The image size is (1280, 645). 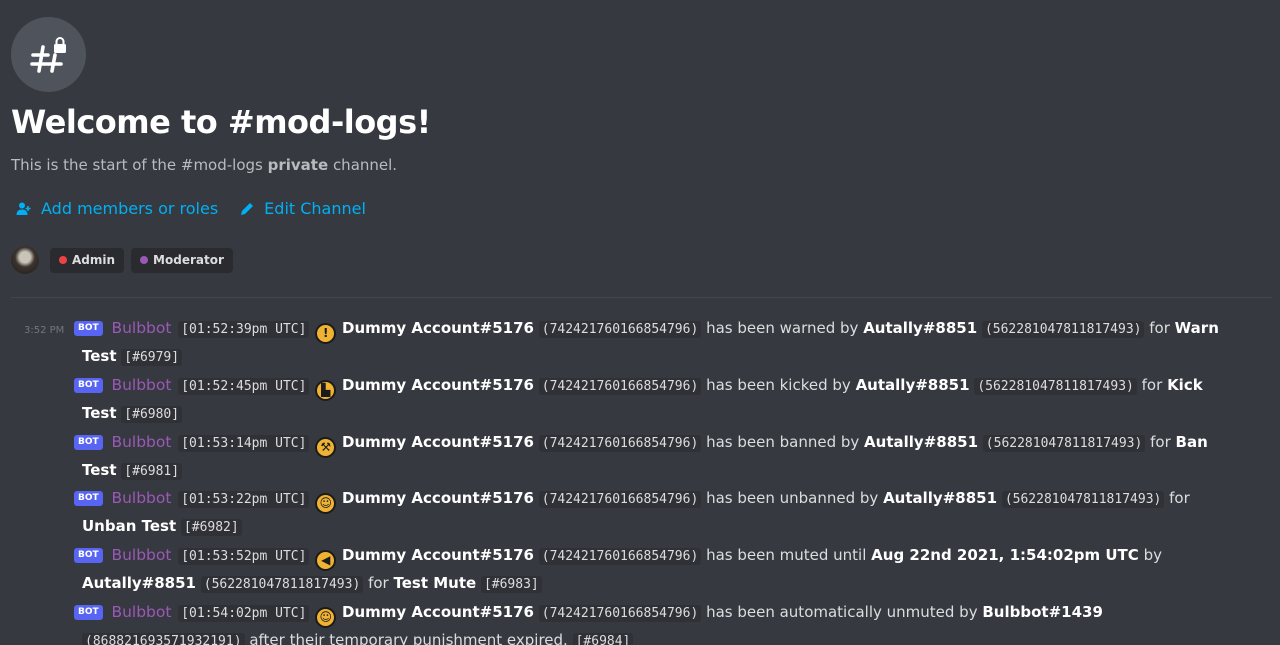 What do you see at coordinates (211, 528) in the screenshot?
I see `case-id: [#6982]` at bounding box center [211, 528].